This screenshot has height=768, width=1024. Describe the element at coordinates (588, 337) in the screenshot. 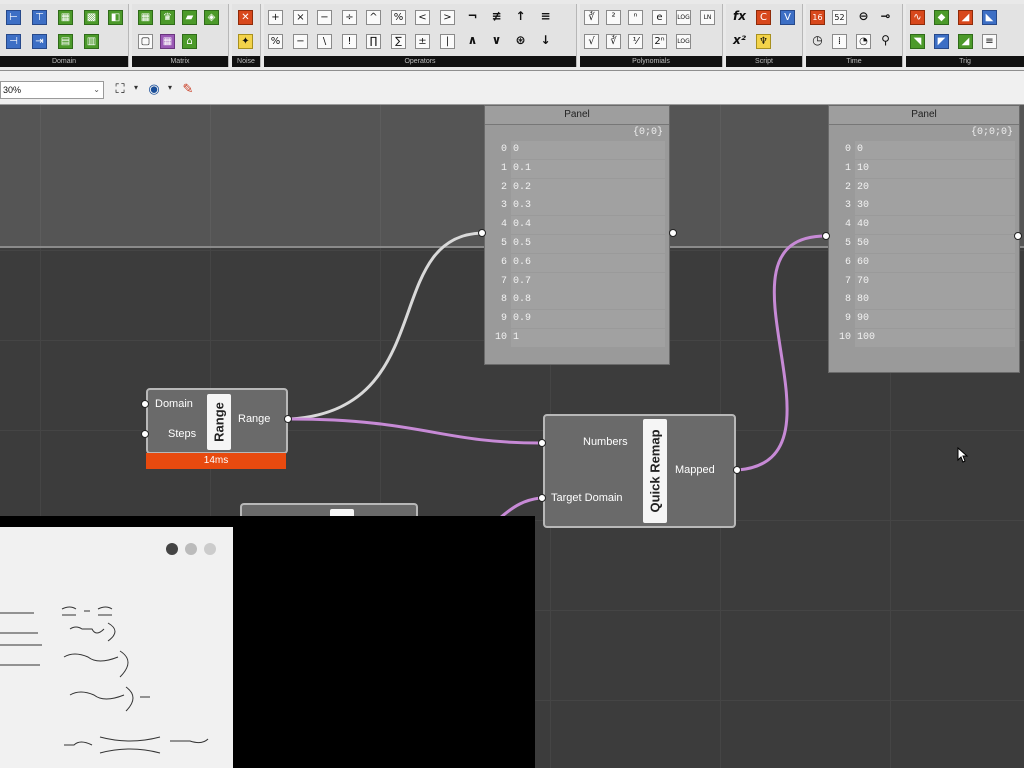

I see `item-value: 1` at that location.